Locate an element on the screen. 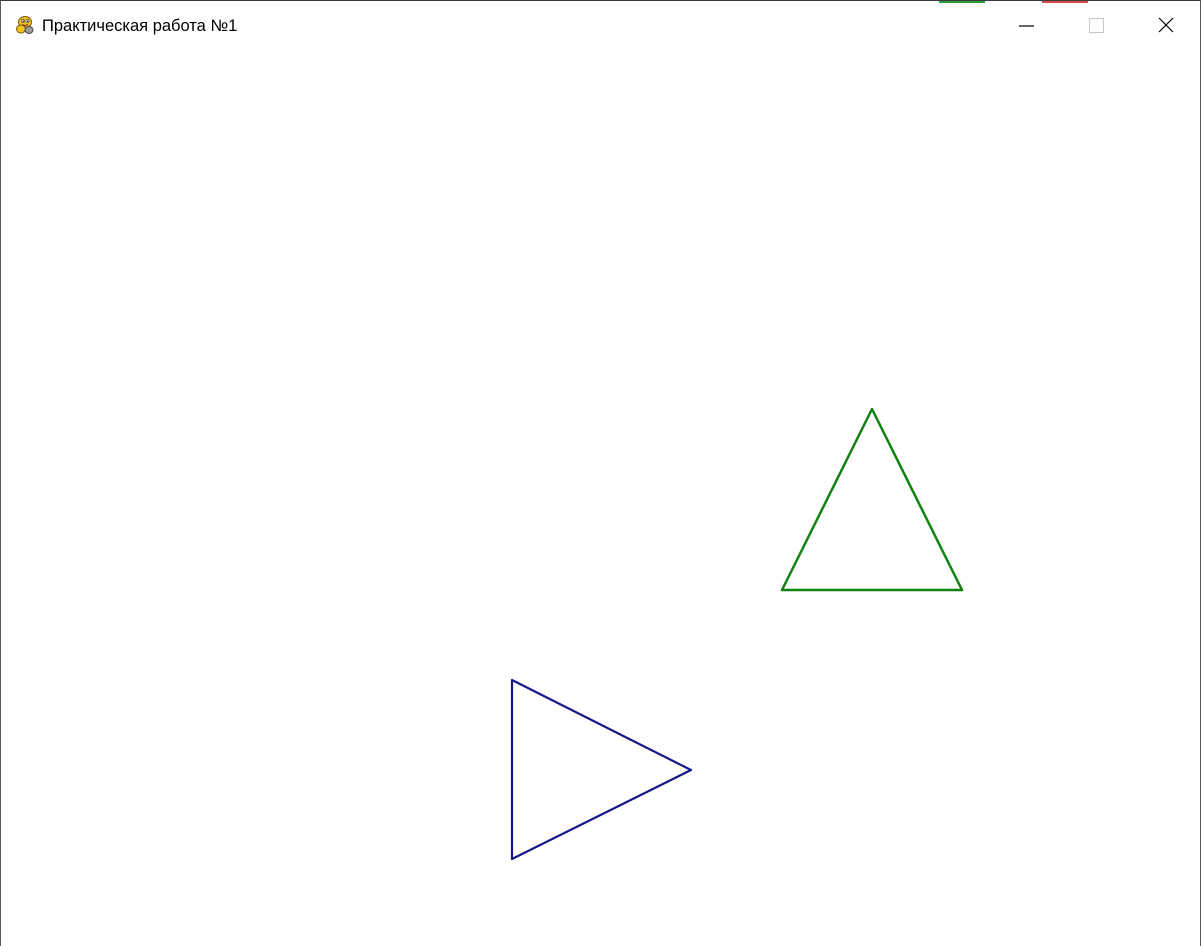  maximize-button is located at coordinates (1095, 26).